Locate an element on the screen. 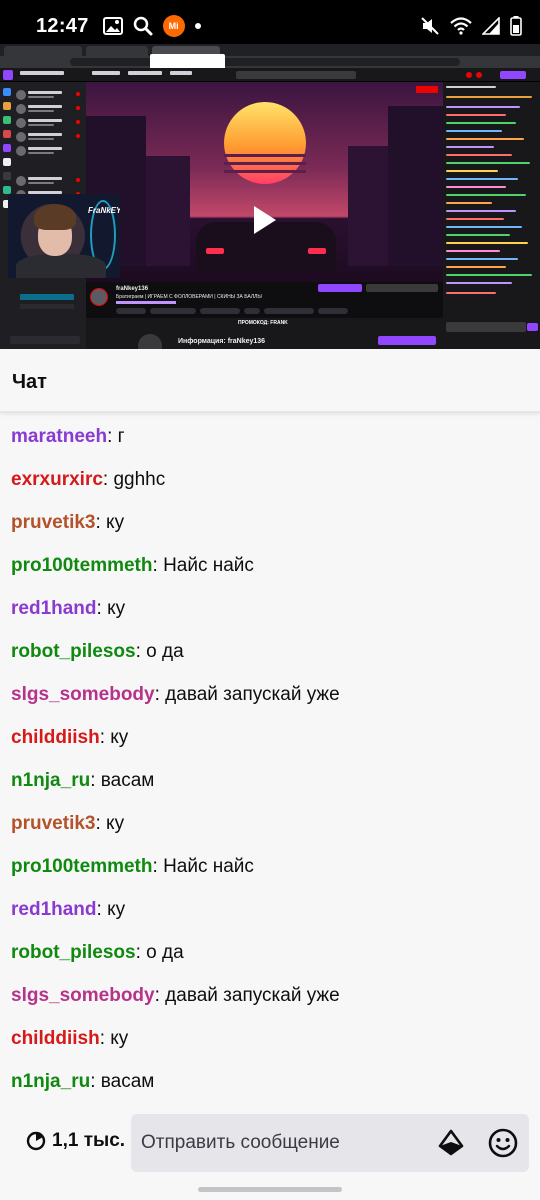  chat-input-placeholder: Отправить сообщение is located at coordinates (240, 1142).